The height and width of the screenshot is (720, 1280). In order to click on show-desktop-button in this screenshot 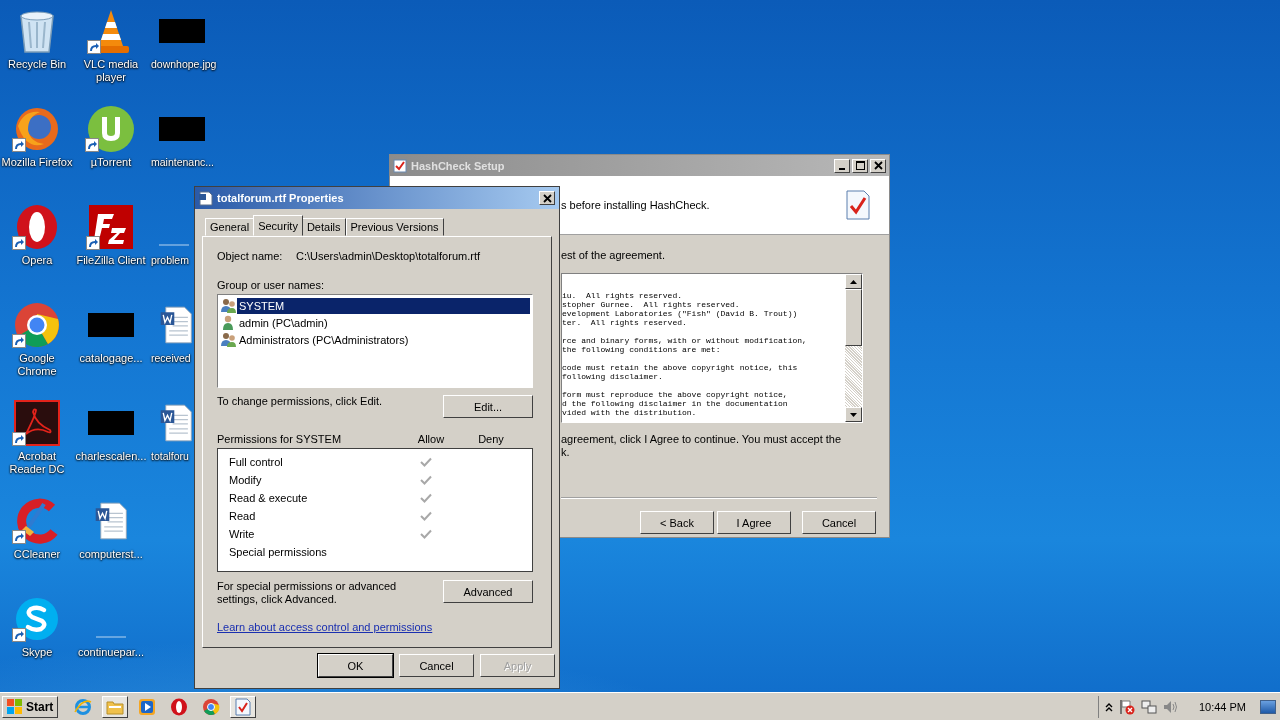, I will do `click(1268, 706)`.